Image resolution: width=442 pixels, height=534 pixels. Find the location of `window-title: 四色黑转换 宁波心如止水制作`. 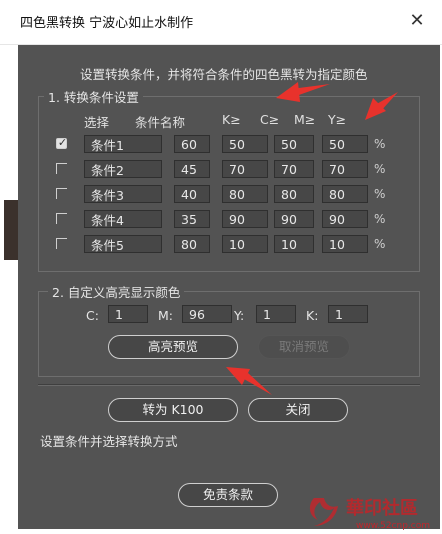

window-title: 四色黑转换 宁波心如止水制作 is located at coordinates (107, 23).